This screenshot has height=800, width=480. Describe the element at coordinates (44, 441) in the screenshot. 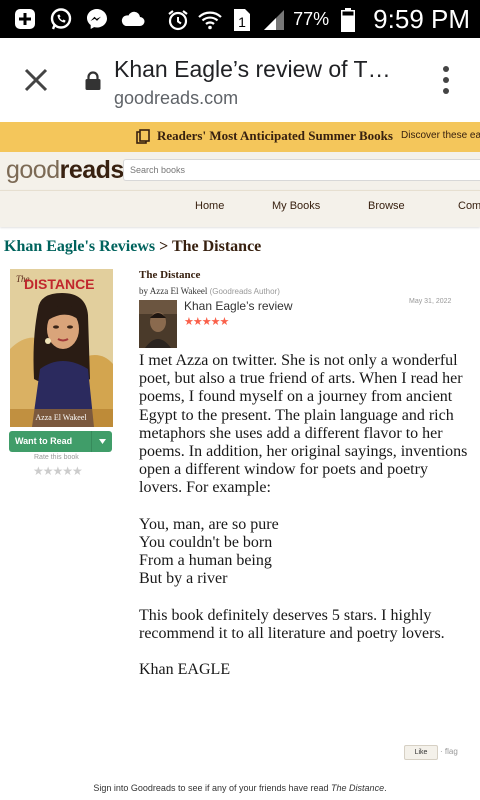

I see `want-to-read-label: Want to Read` at that location.